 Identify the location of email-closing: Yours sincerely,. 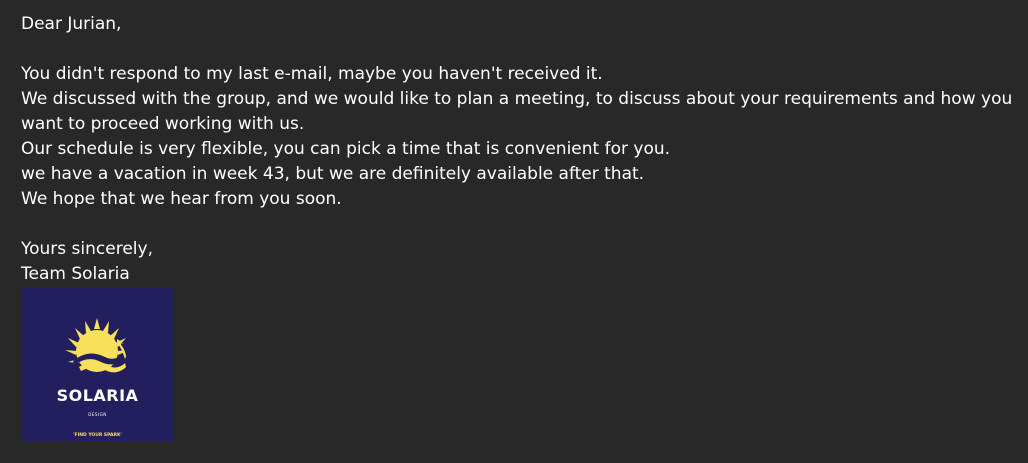
(87, 249).